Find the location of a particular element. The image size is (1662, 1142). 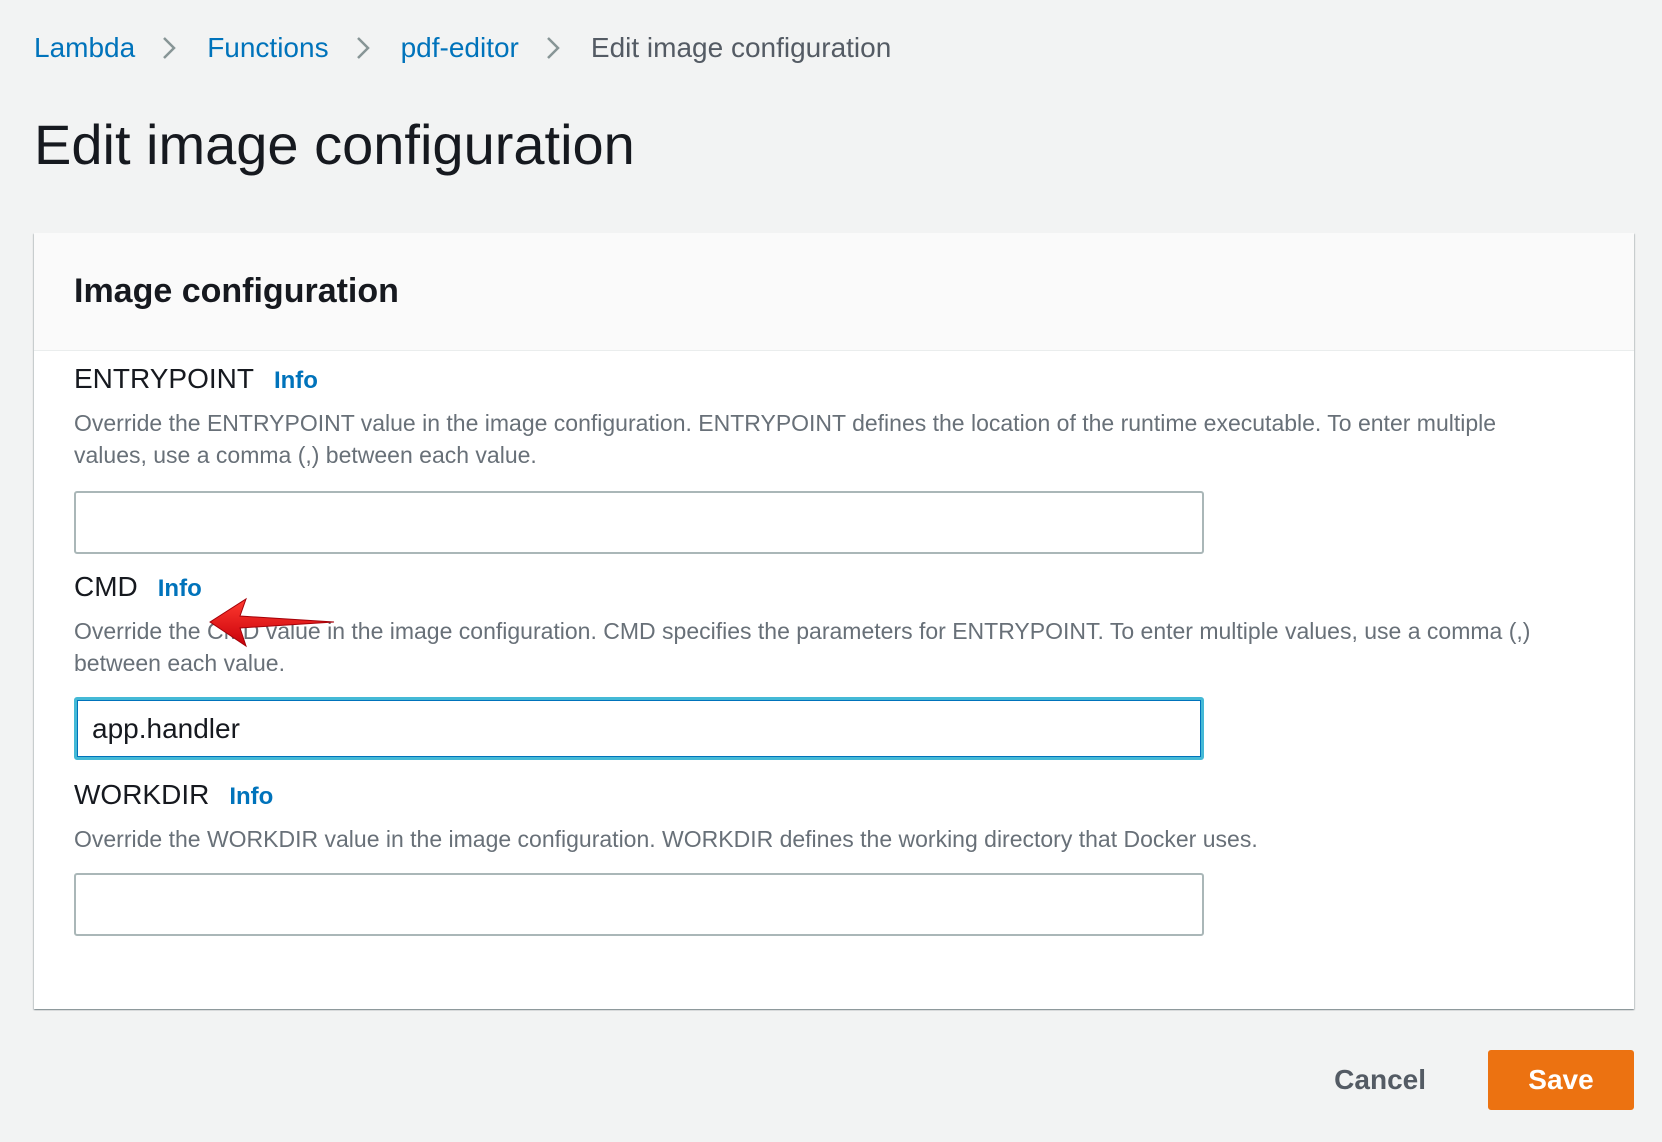

breadcrumb-lambda: Lambda is located at coordinates (84, 48).